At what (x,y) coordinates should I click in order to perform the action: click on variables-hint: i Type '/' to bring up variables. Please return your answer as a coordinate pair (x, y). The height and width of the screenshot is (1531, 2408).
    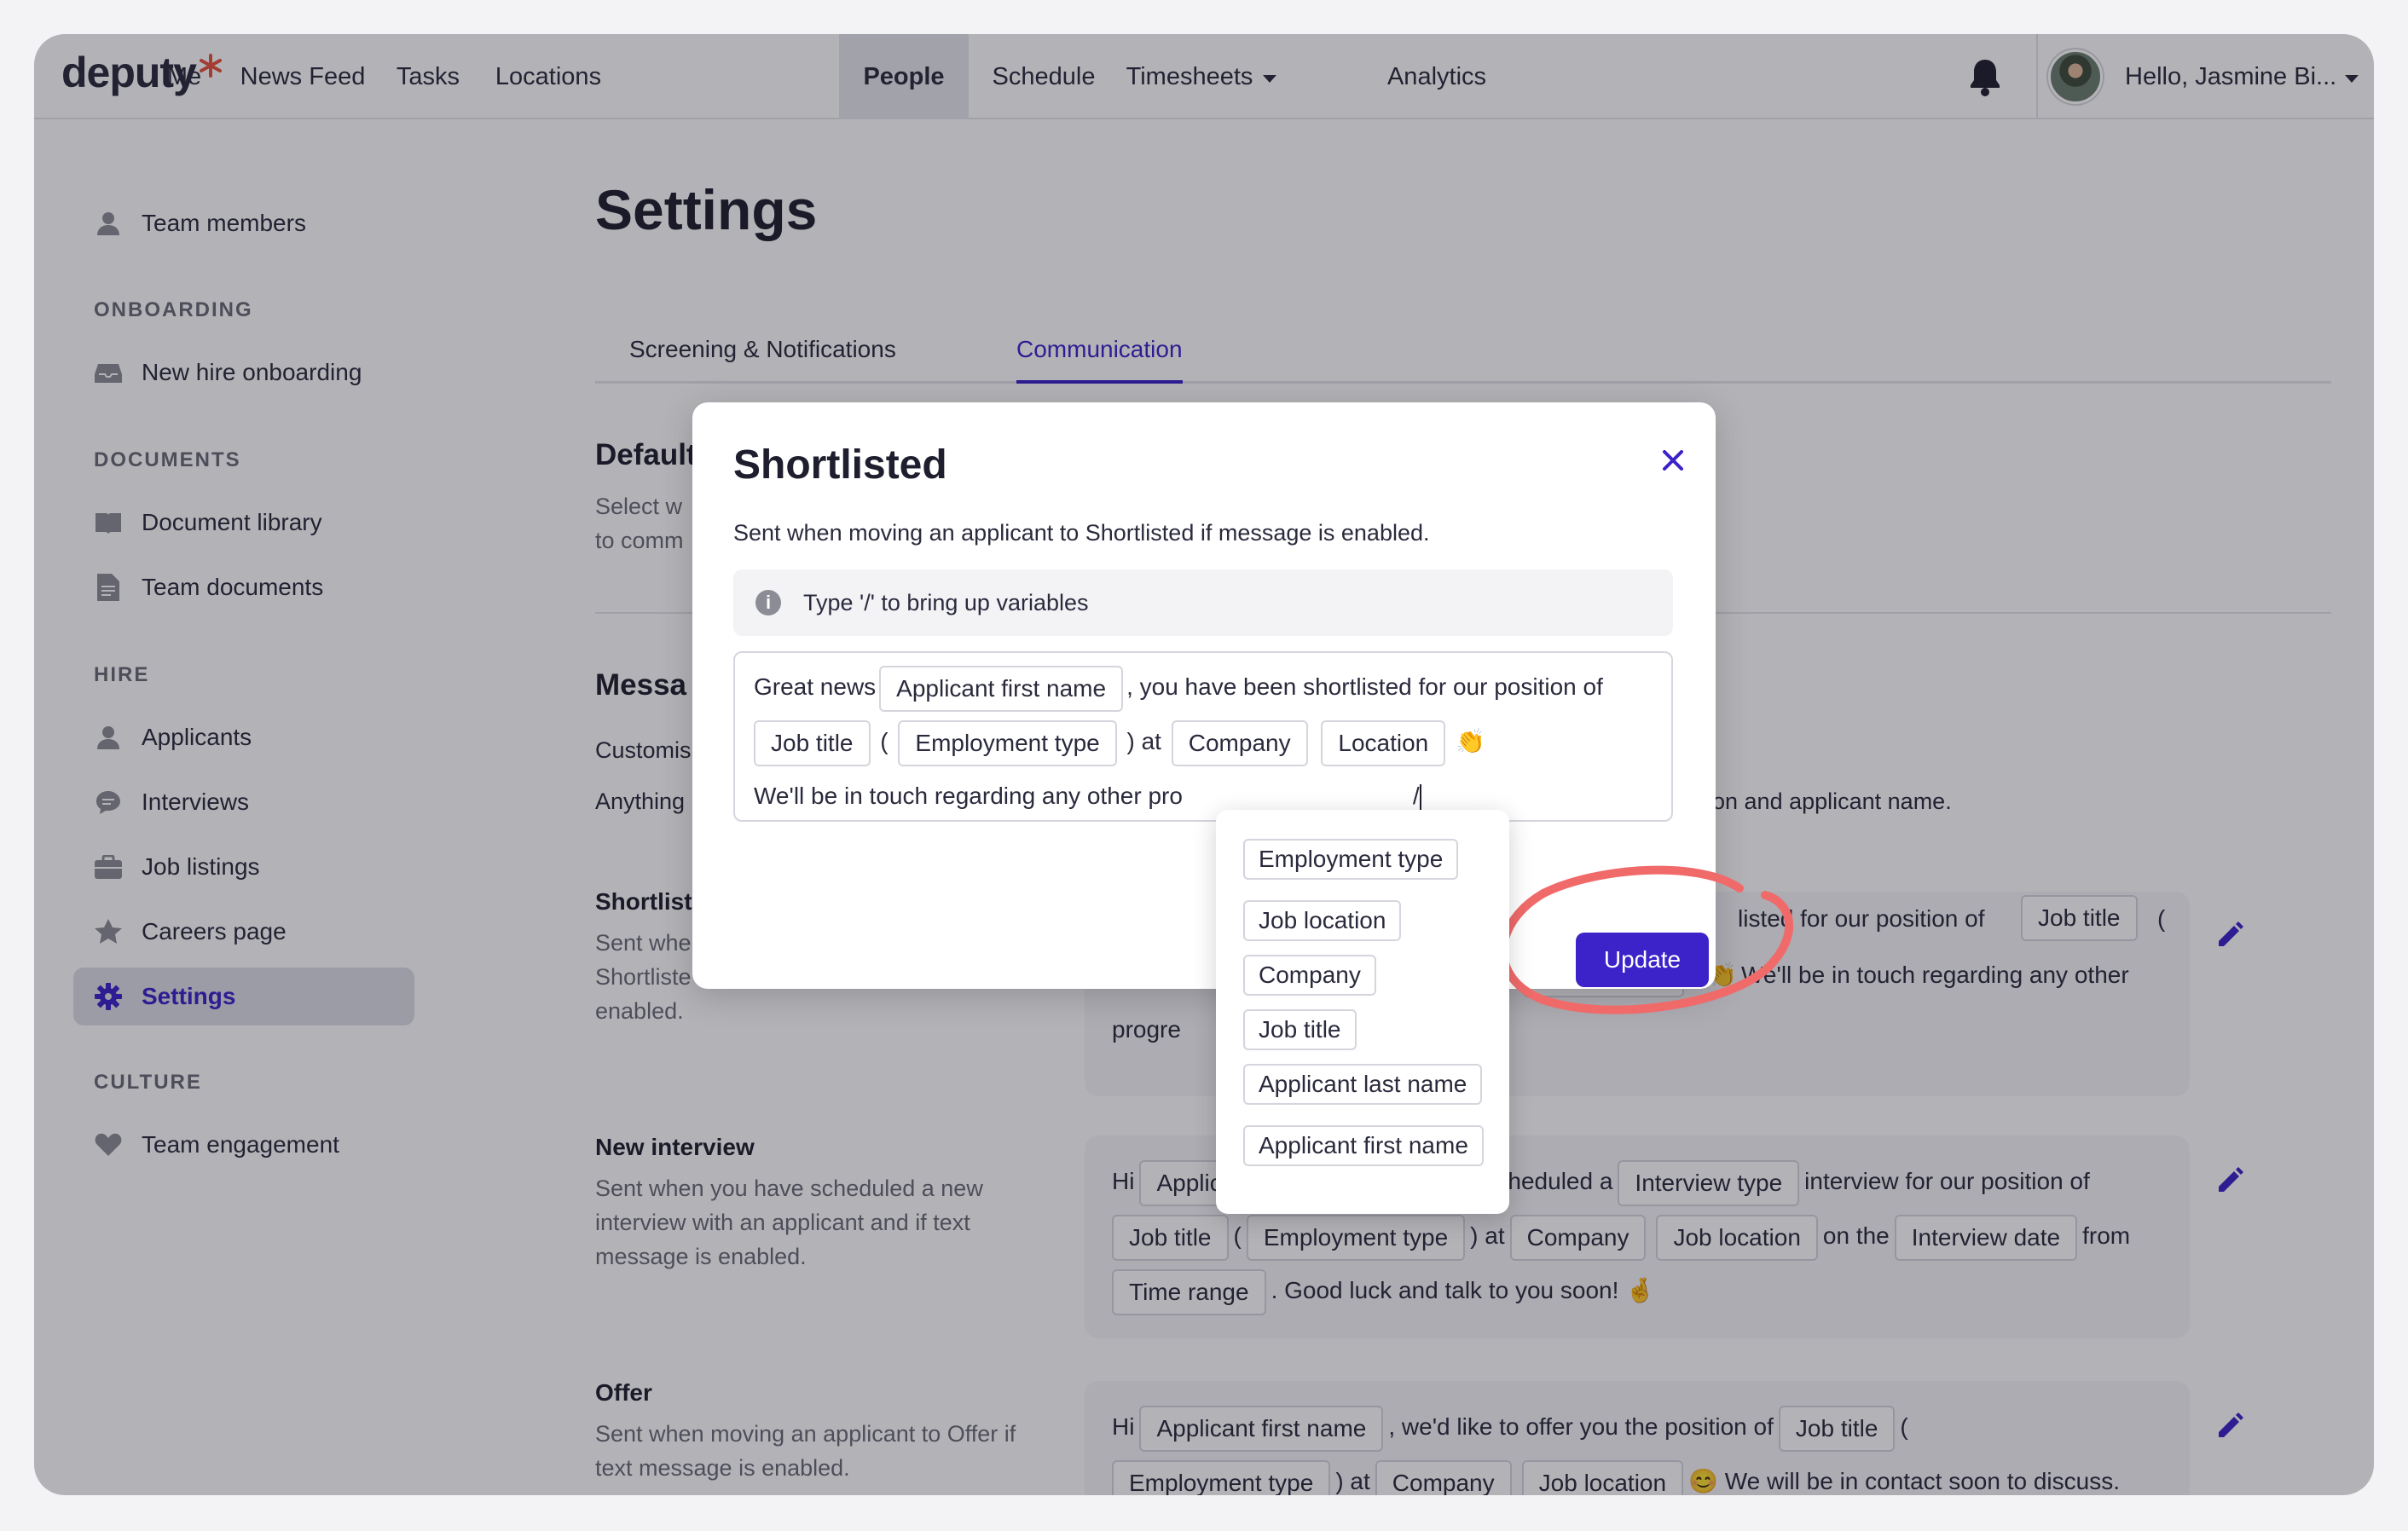
    Looking at the image, I should click on (1203, 602).